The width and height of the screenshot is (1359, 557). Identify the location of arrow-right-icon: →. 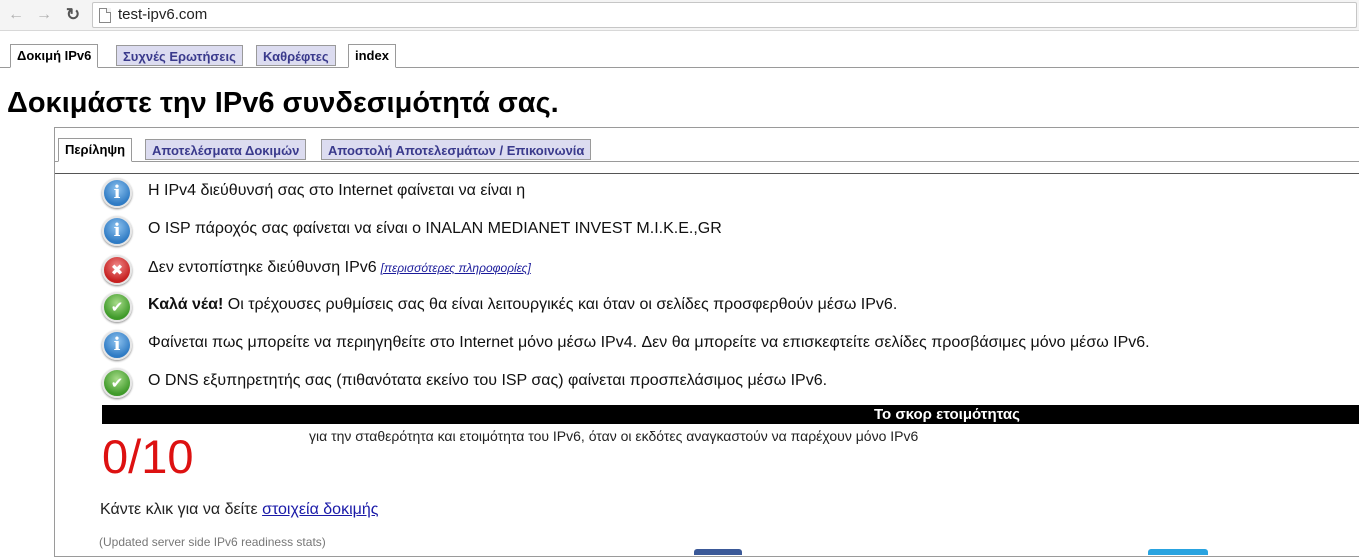
(44, 14).